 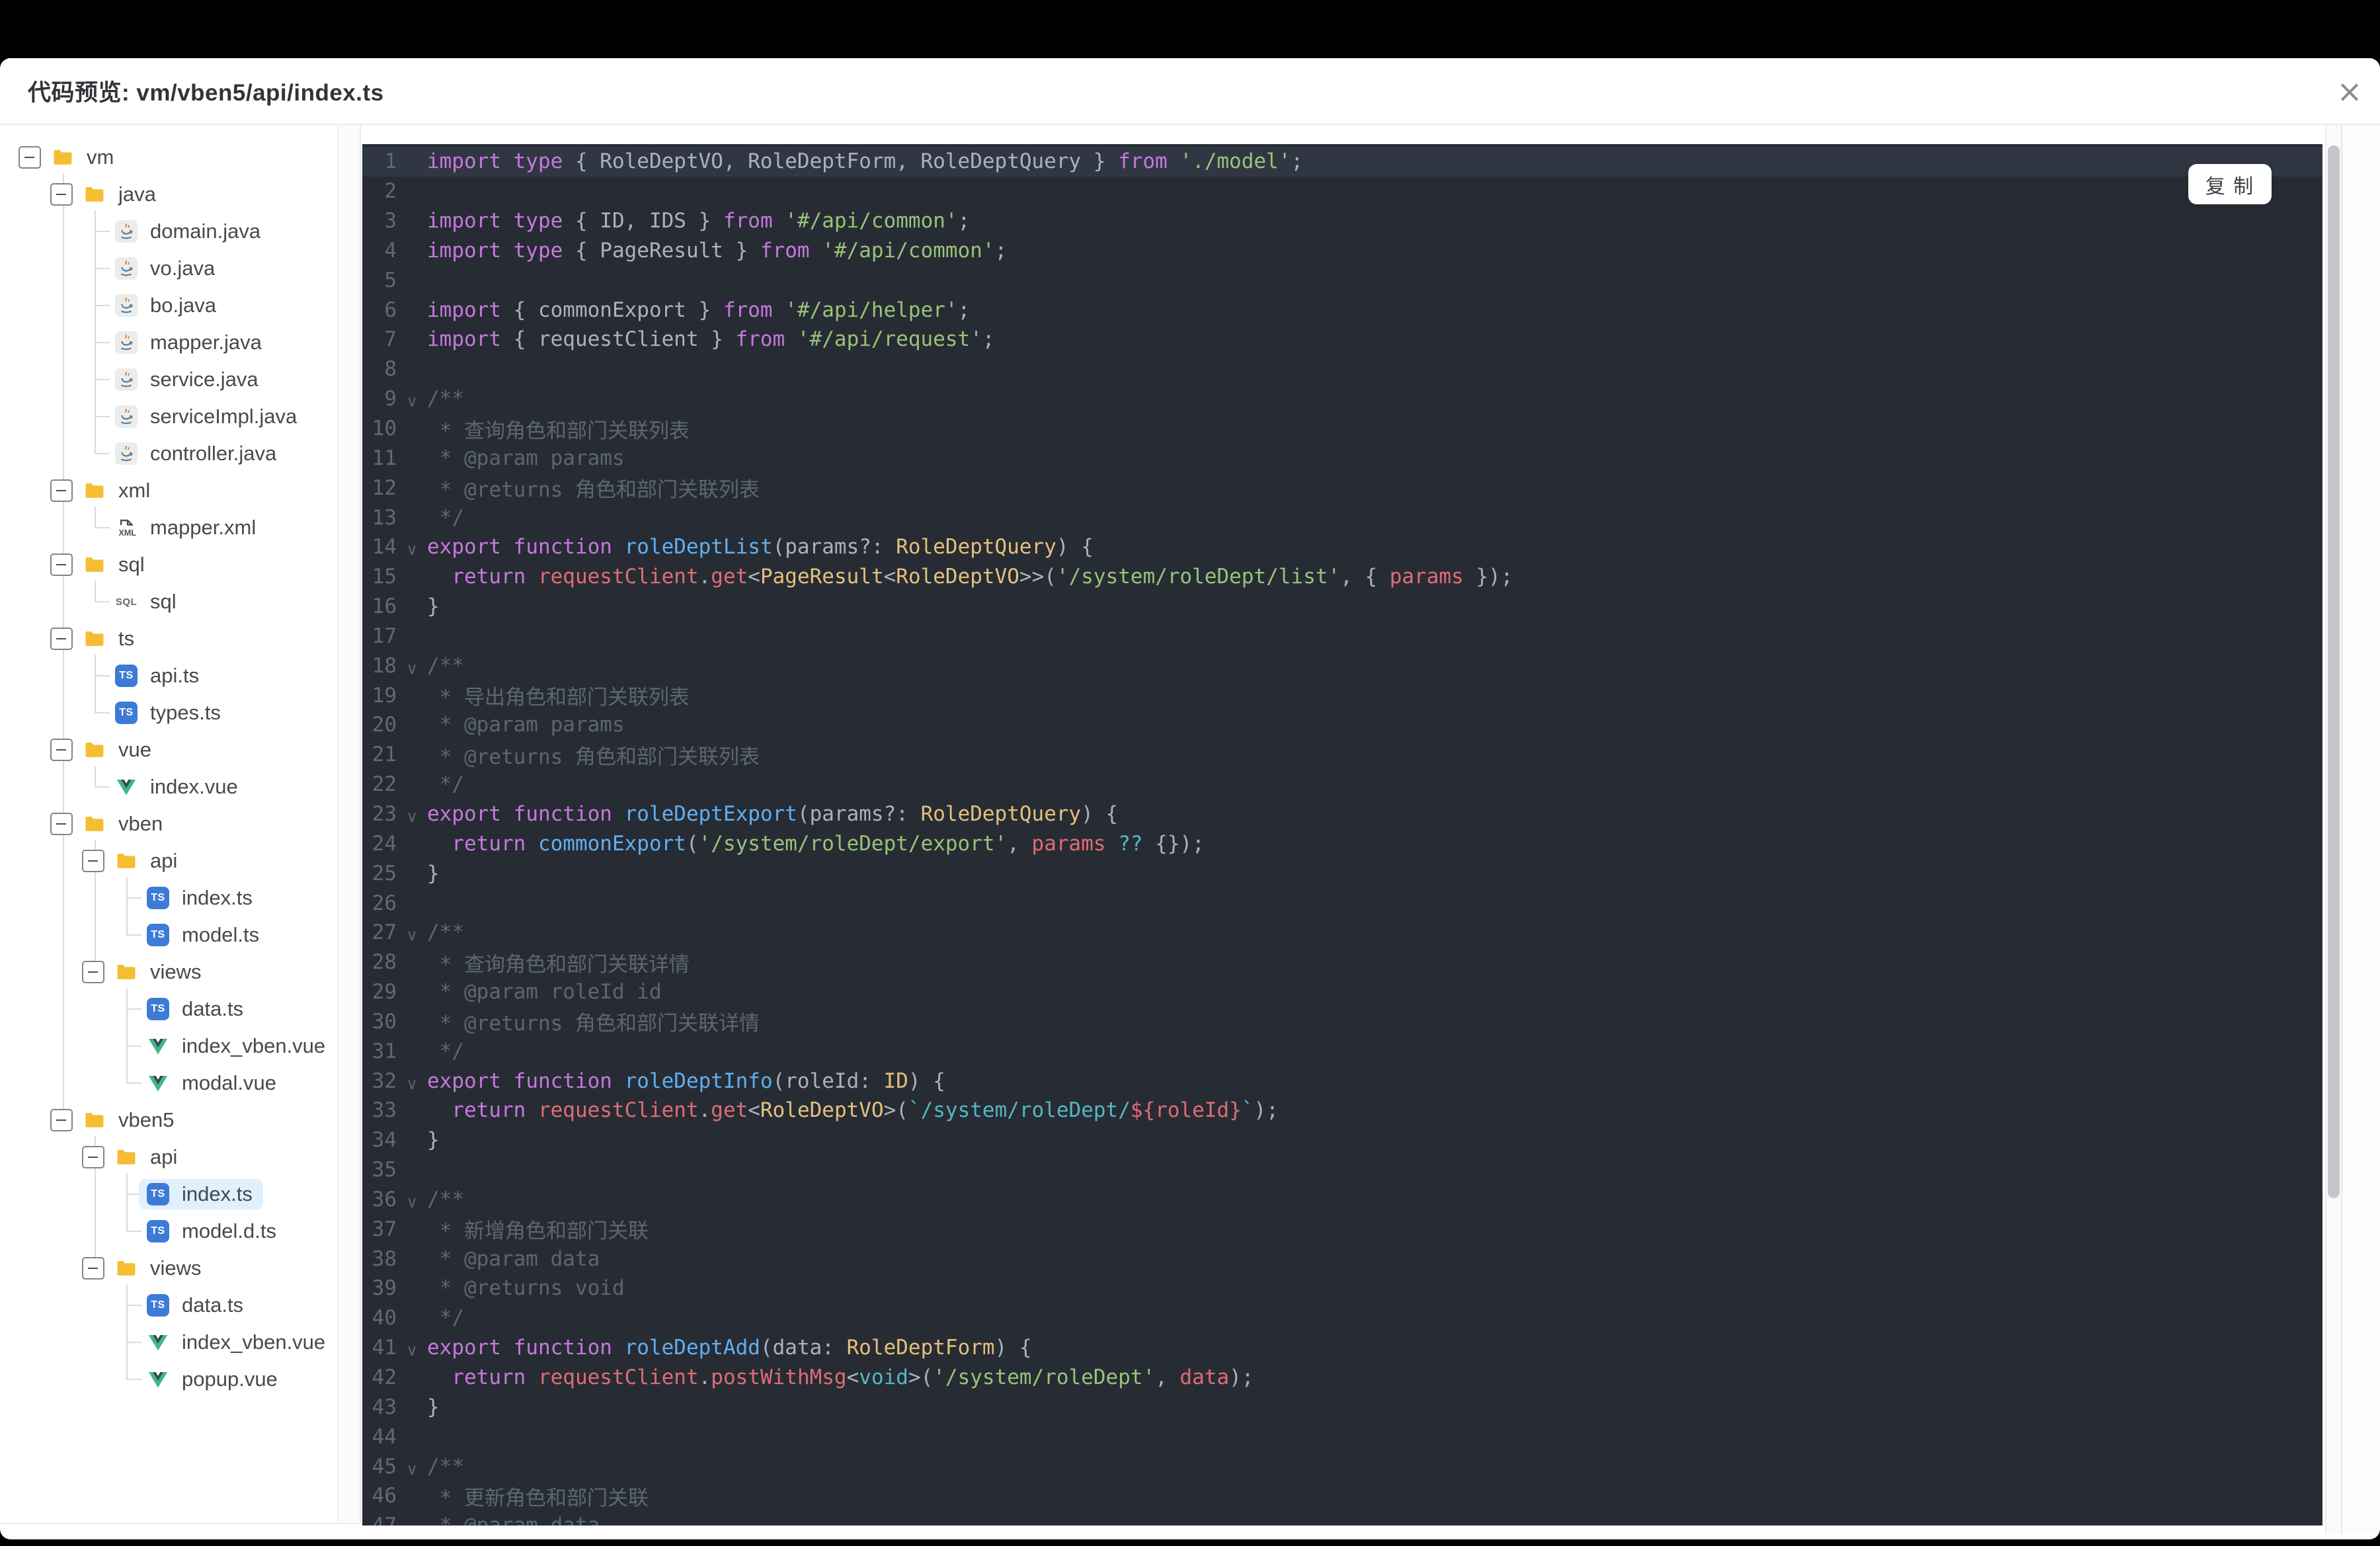 I want to click on tree-item-vm: vm, so click(x=168, y=157).